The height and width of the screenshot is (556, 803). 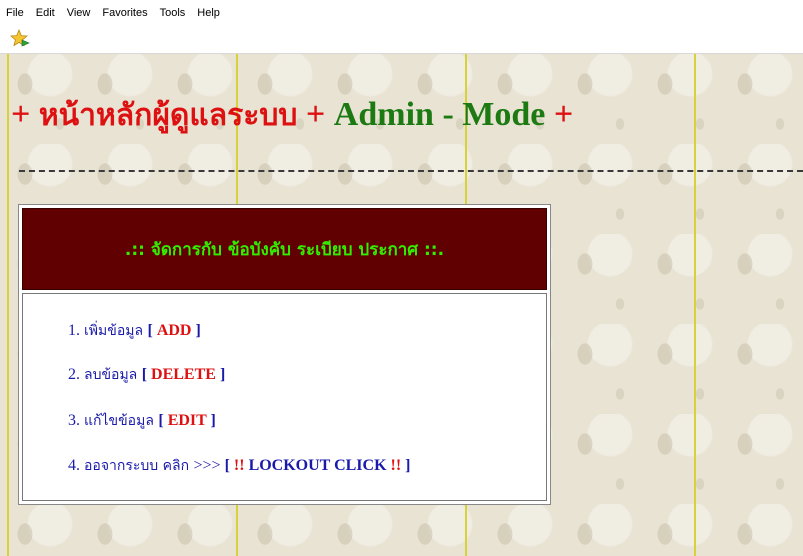 What do you see at coordinates (124, 13) in the screenshot?
I see `menu-favorites: Favorites` at bounding box center [124, 13].